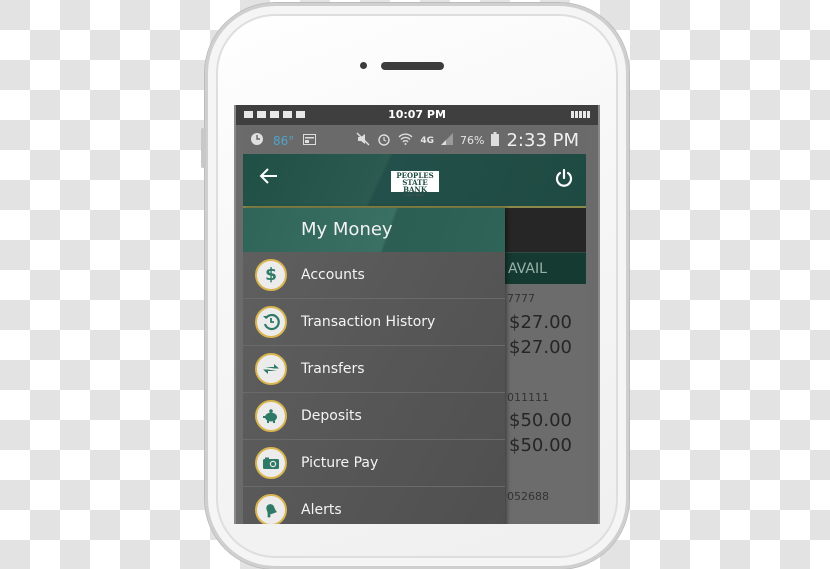  Describe the element at coordinates (257, 140) in the screenshot. I see `weather-clock-icon` at that location.